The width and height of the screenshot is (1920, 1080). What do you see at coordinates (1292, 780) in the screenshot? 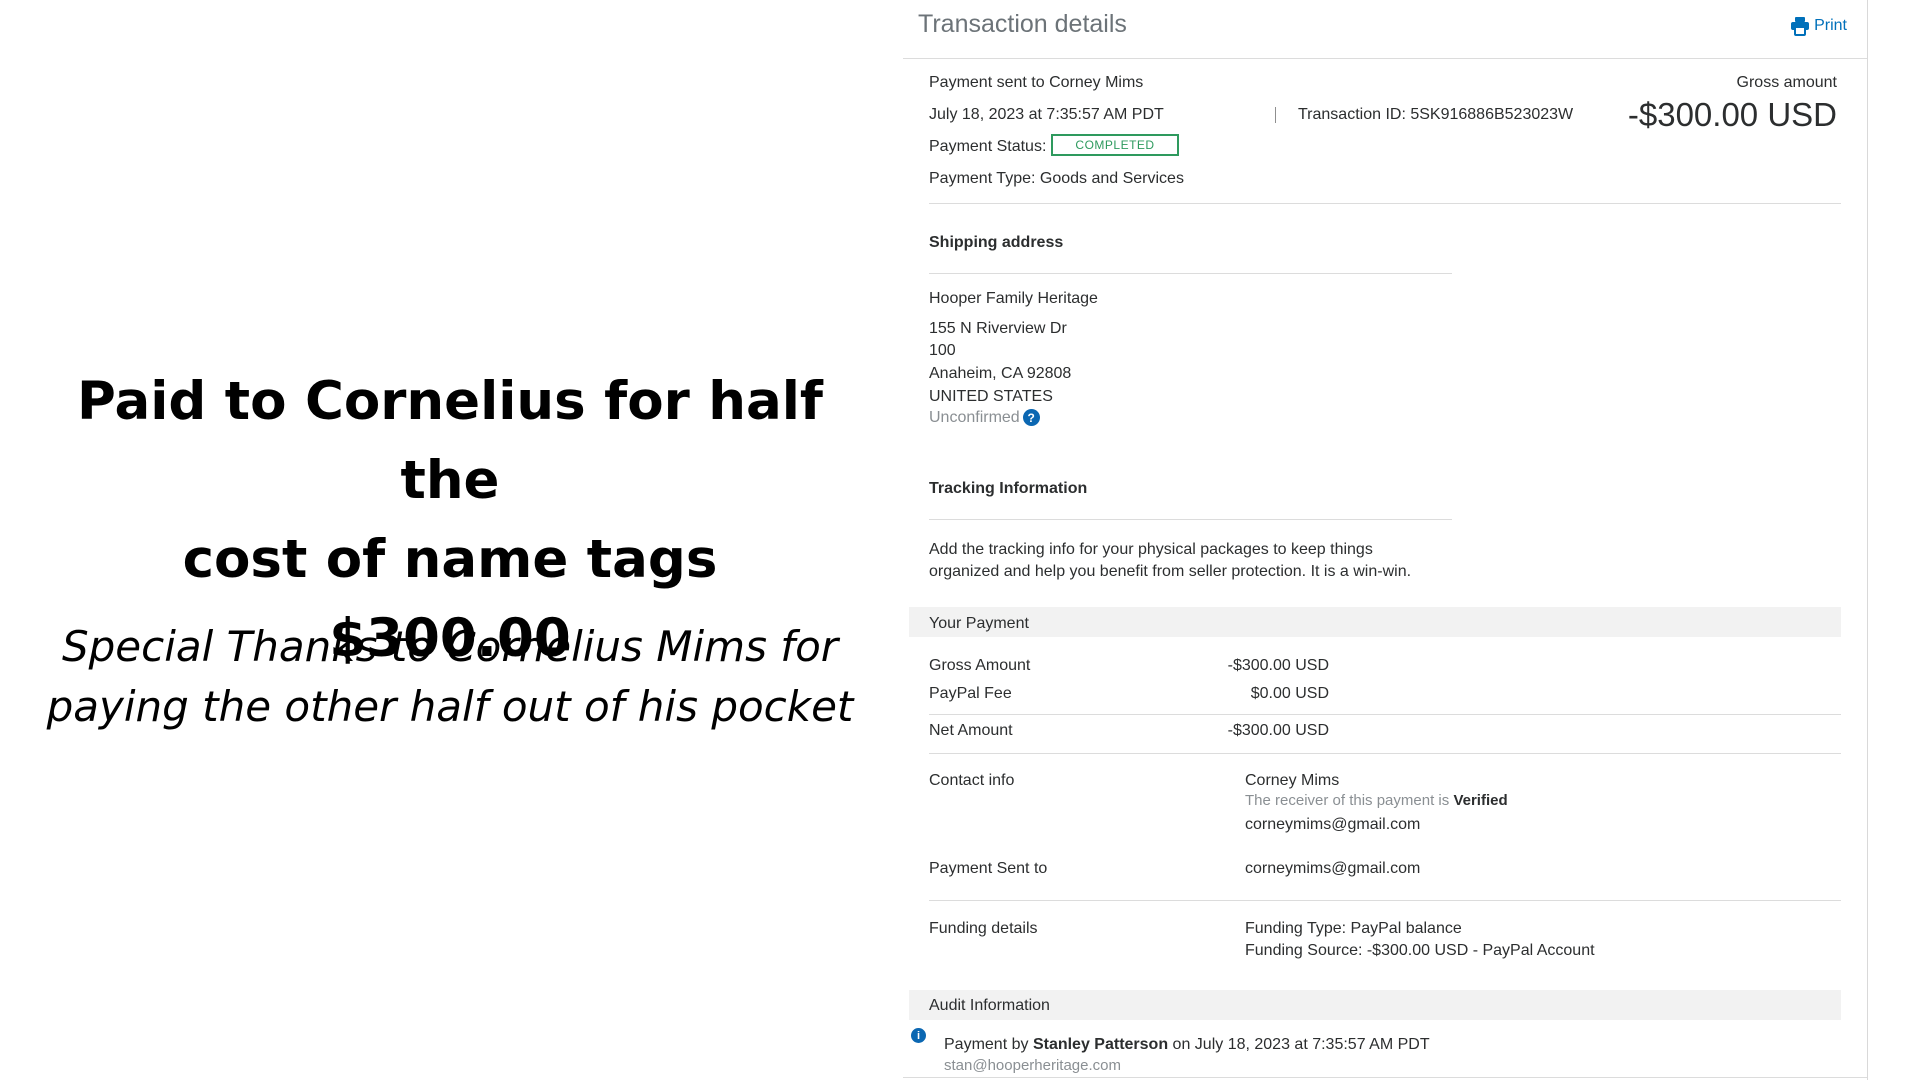
I see `contact-name: Corney Mims` at bounding box center [1292, 780].